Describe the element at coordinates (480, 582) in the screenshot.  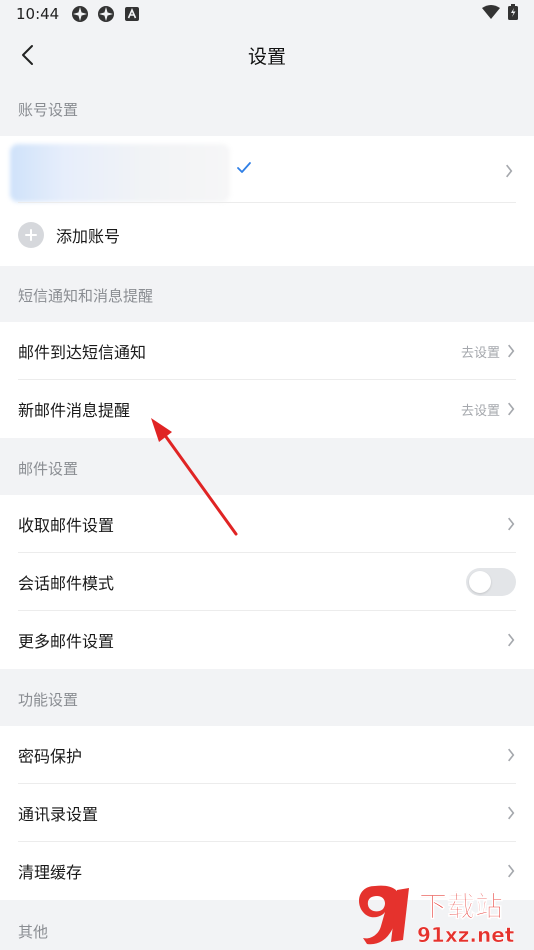
I see `toggle-knob` at that location.